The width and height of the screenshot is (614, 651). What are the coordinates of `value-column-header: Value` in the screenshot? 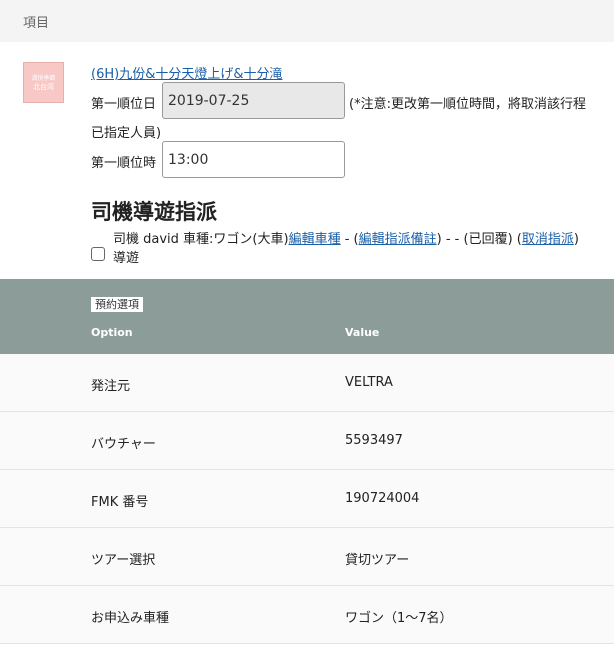 It's located at (362, 332).